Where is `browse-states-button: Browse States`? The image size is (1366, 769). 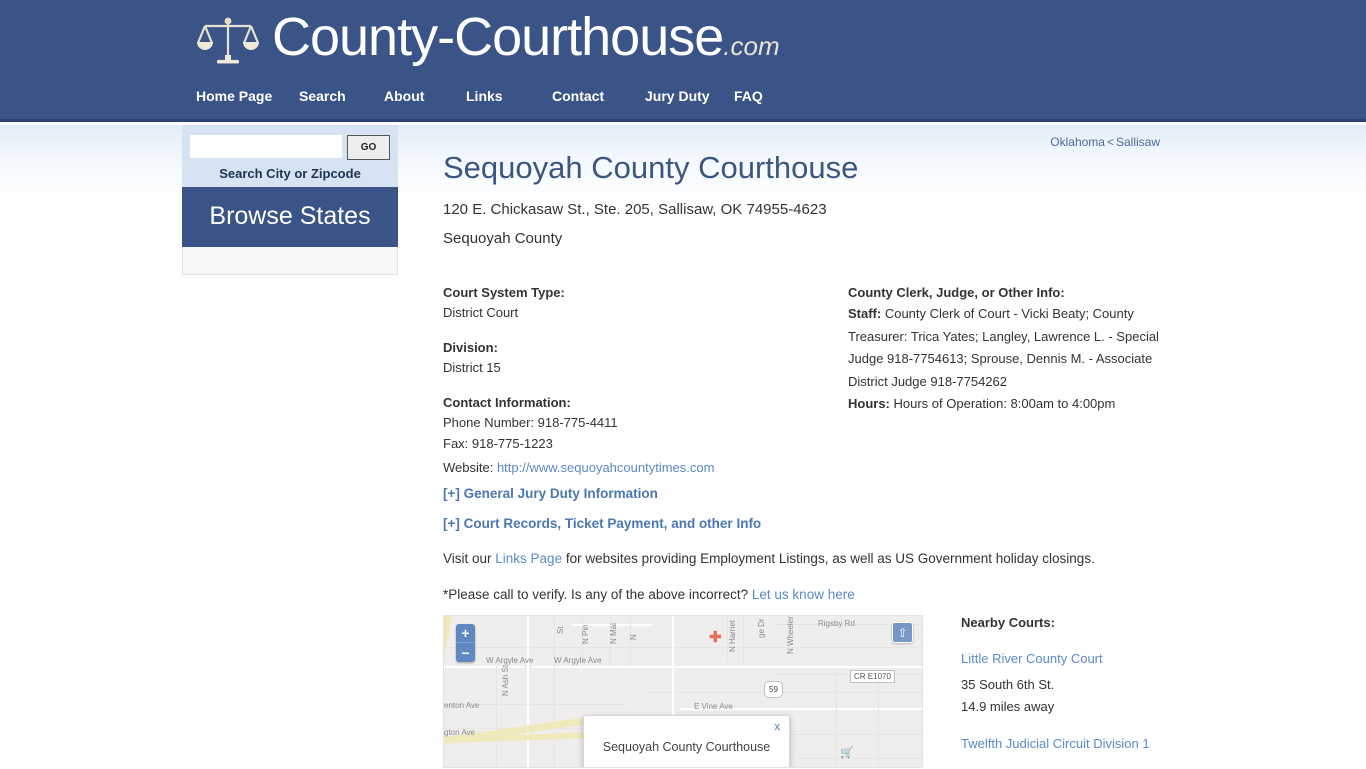 browse-states-button: Browse States is located at coordinates (290, 217).